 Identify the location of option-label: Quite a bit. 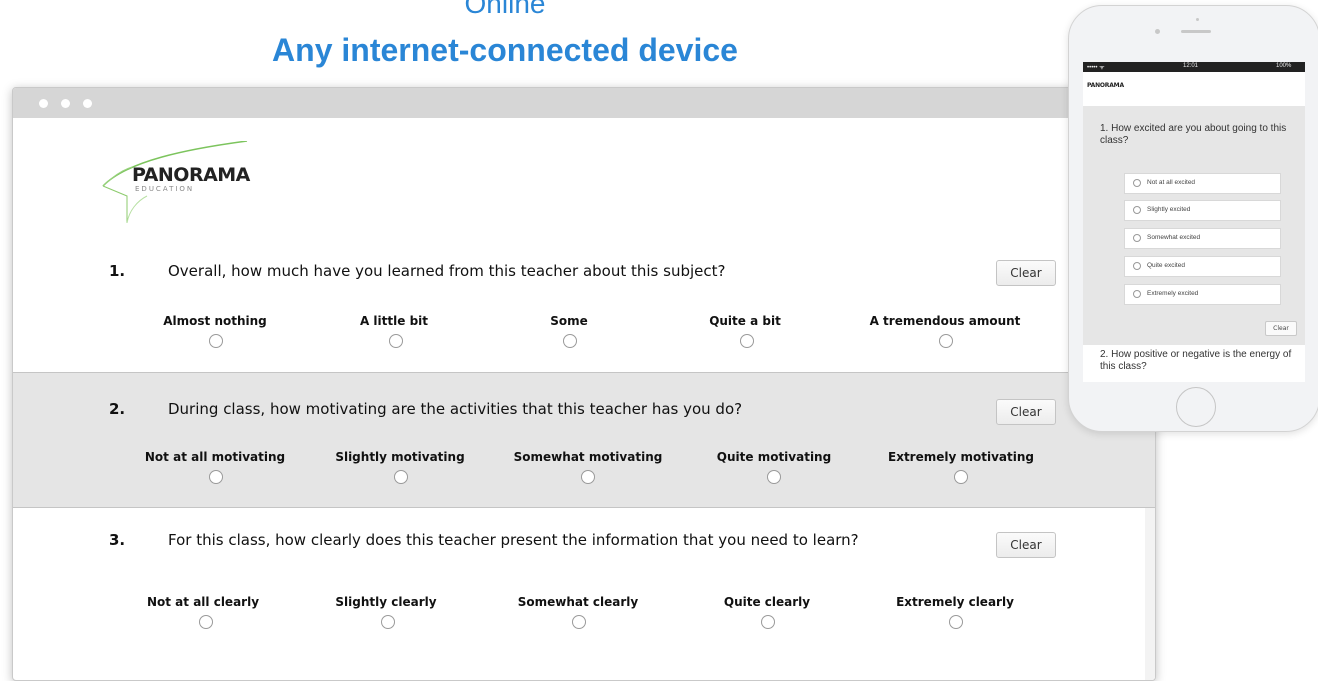
(745, 321).